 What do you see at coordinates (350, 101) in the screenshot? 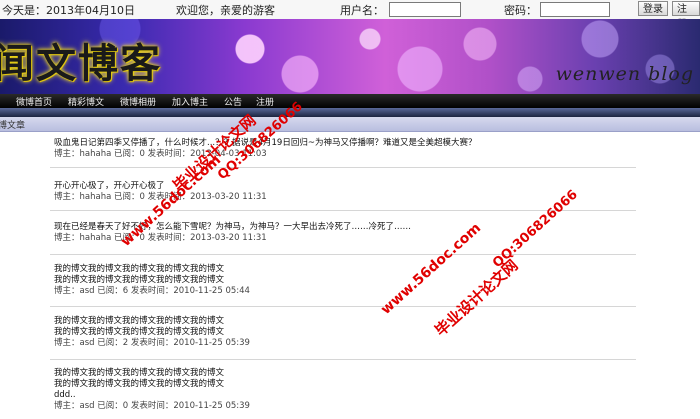
I see `main-nav: 微博首页 精彩博文 微博相册 加入博主 公告 注册` at bounding box center [350, 101].